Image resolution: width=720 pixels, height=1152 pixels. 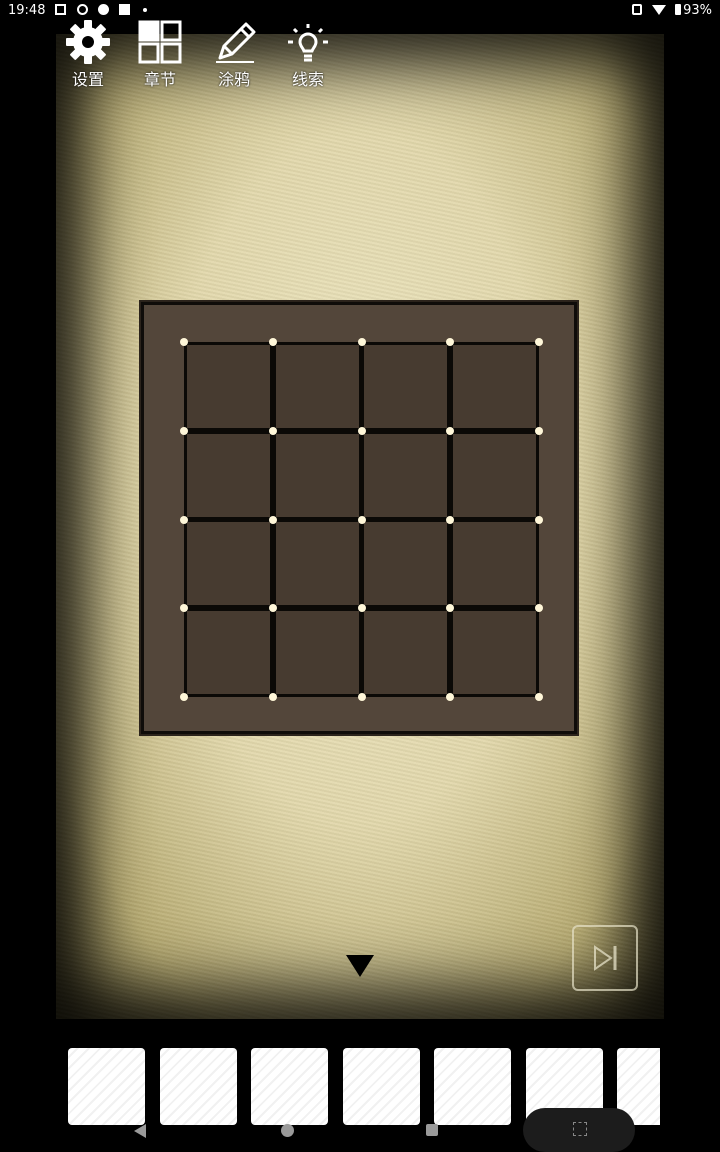 I want to click on circle-notification-icon, so click(x=82, y=9).